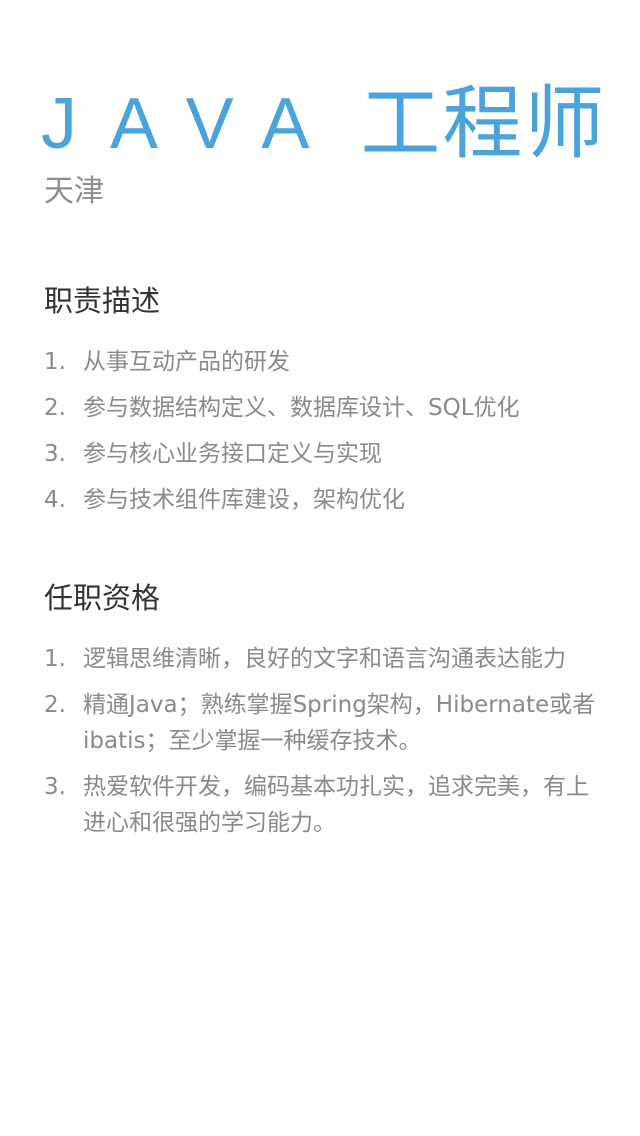 Image resolution: width=640 pixels, height=1136 pixels. I want to click on duty-number: 4., so click(55, 500).